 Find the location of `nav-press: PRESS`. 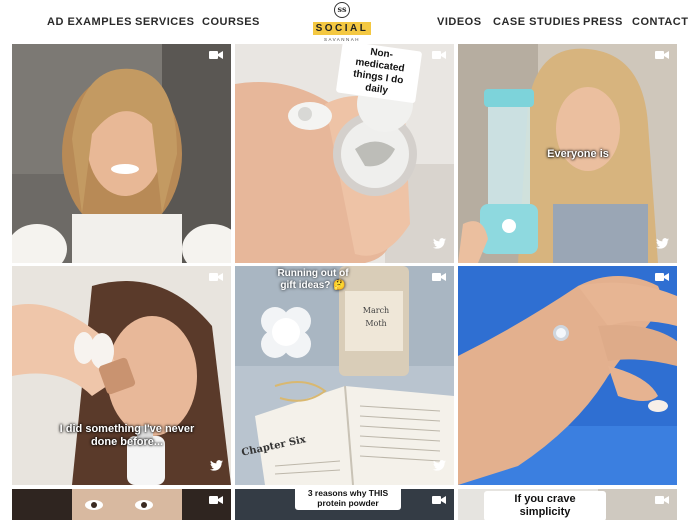

nav-press: PRESS is located at coordinates (603, 22).